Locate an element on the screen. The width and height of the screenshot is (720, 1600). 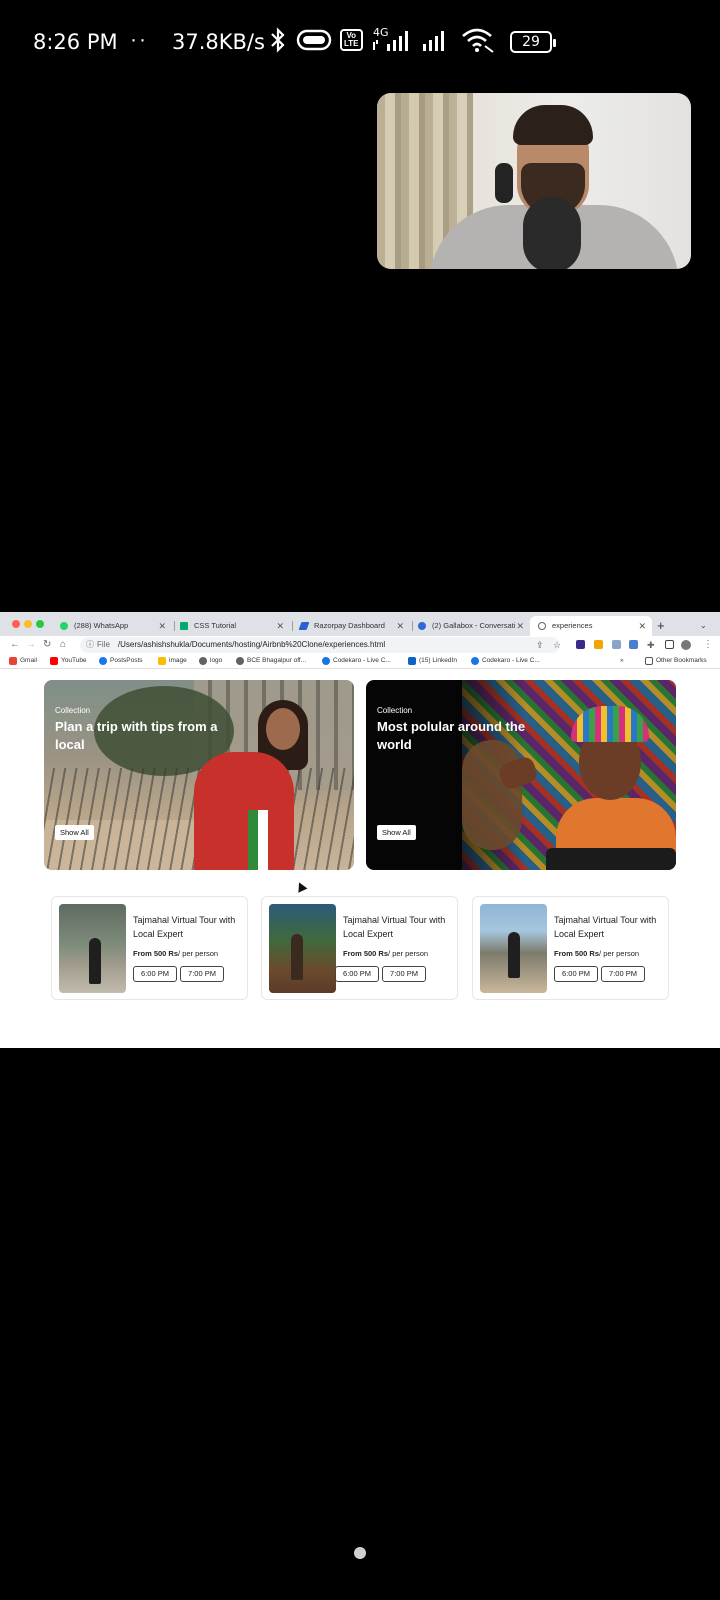
facebook-icon is located at coordinates (103, 661).